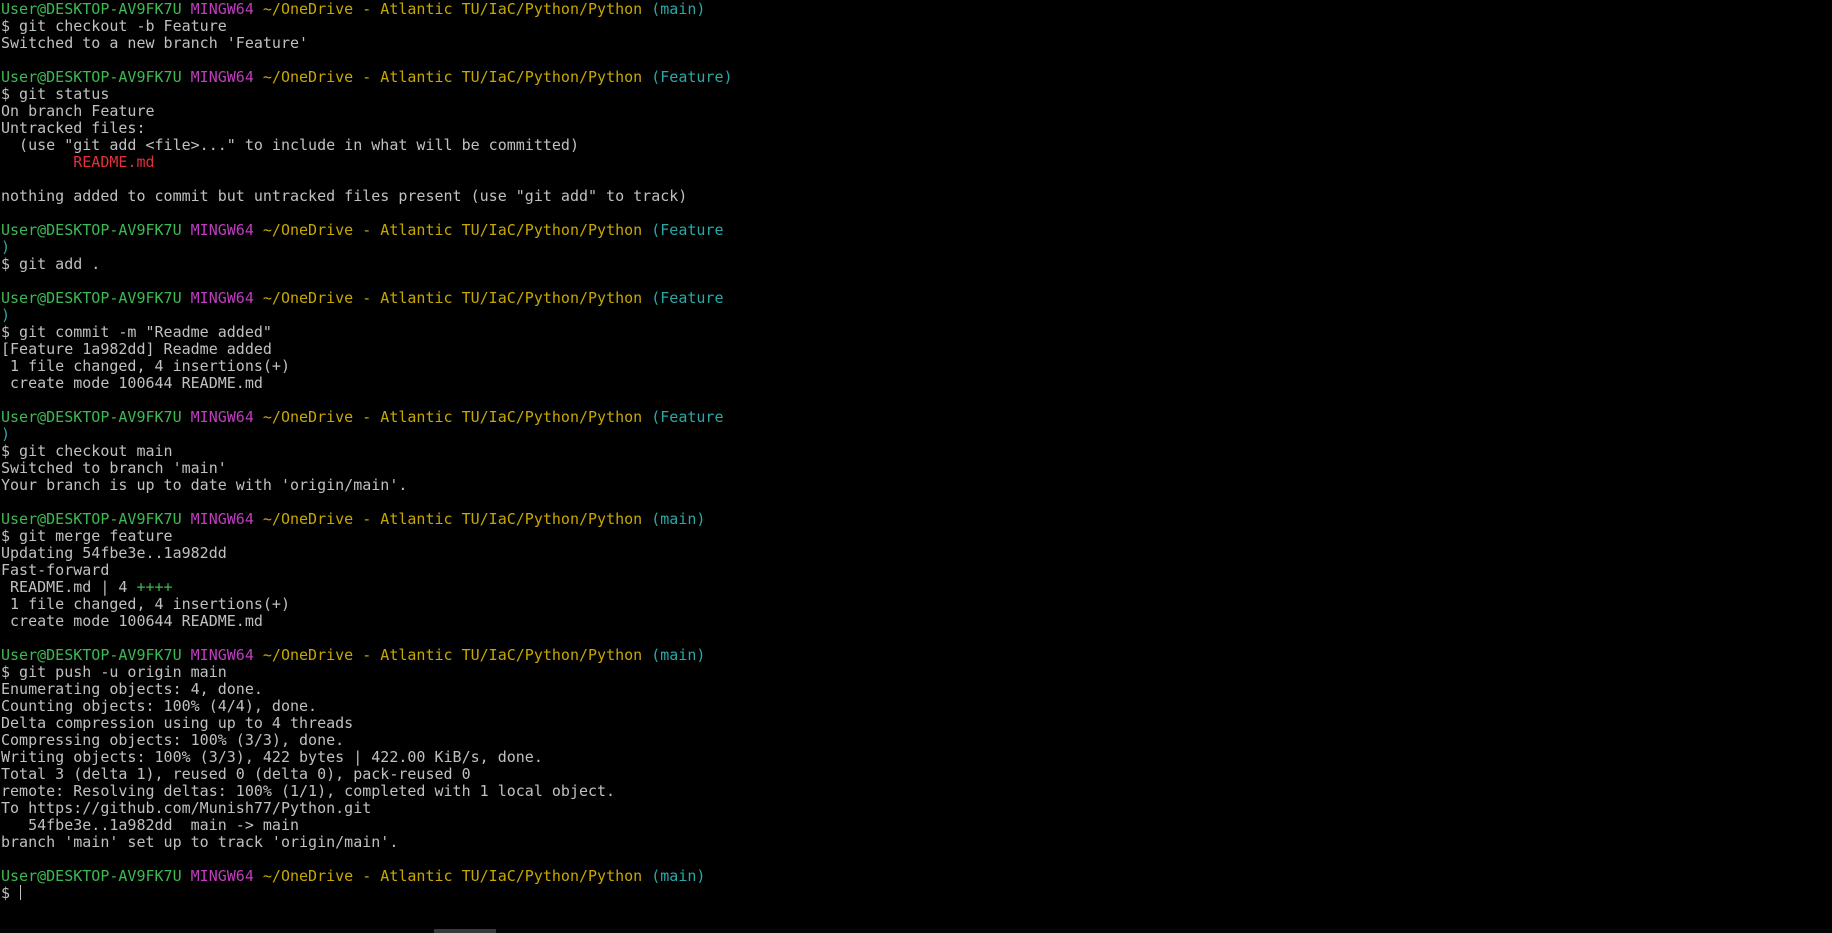  What do you see at coordinates (916, 723) in the screenshot?
I see `terminal-line: Delta compression using up to 4 threads` at bounding box center [916, 723].